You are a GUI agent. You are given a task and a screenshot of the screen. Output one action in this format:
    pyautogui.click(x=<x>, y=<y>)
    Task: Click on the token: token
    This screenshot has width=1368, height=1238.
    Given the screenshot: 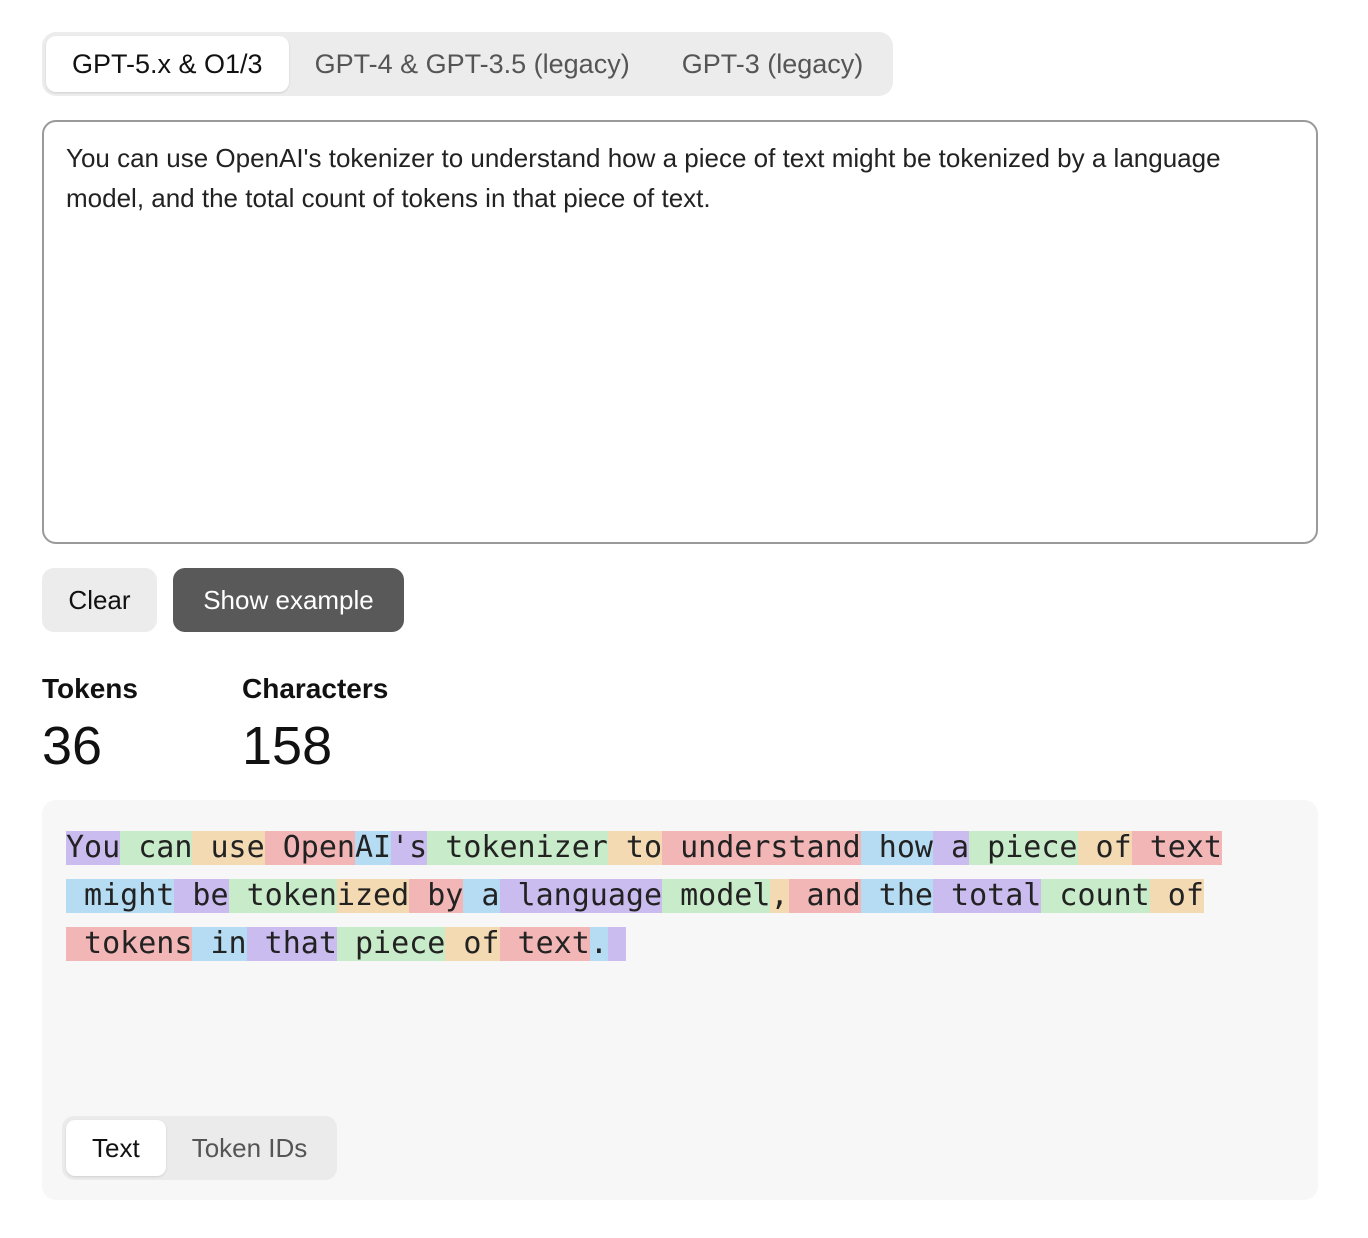 What is the action you would take?
    pyautogui.click(x=282, y=895)
    